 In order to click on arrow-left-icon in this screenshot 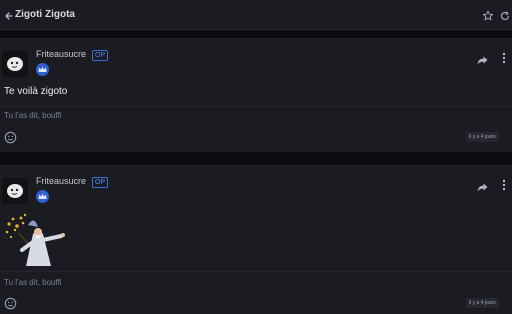, I will do `click(9, 15)`.